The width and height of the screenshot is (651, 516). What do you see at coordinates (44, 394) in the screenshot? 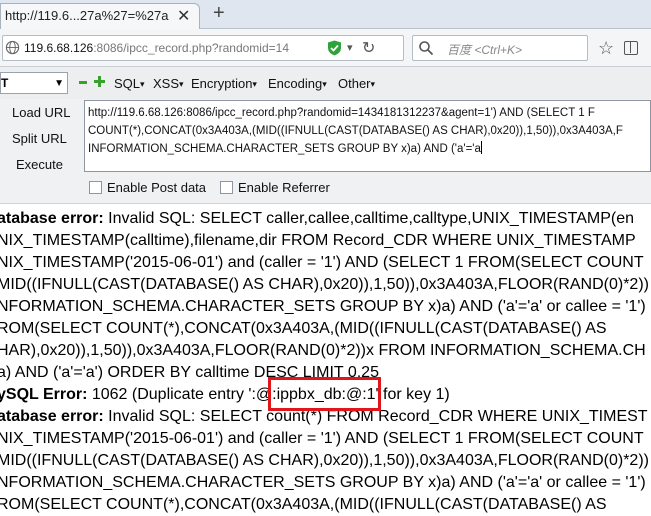
I see `mysql-error-label: ySQL Error:` at bounding box center [44, 394].